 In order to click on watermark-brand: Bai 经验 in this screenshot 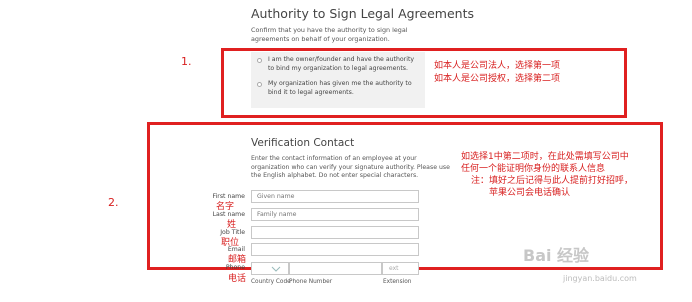, I will do `click(556, 255)`.